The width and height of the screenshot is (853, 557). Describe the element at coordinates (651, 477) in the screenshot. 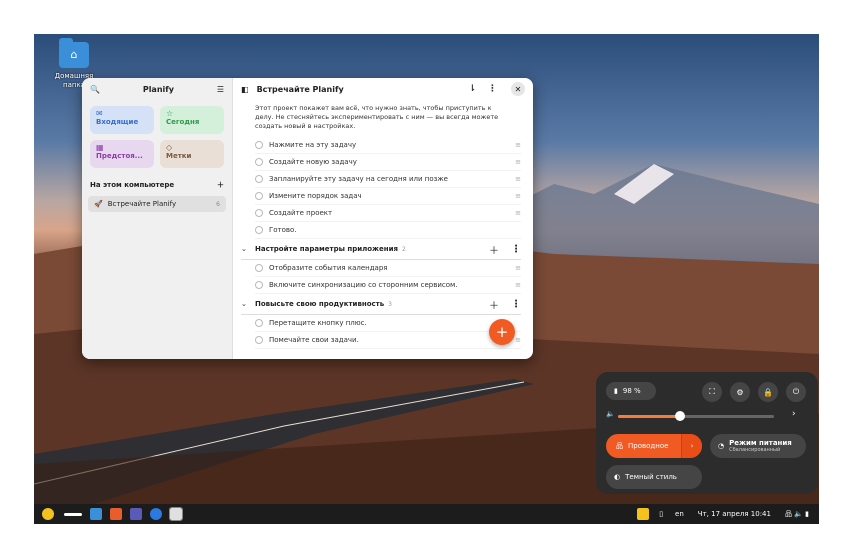

I see `dark-style-label: Темный стиль` at that location.